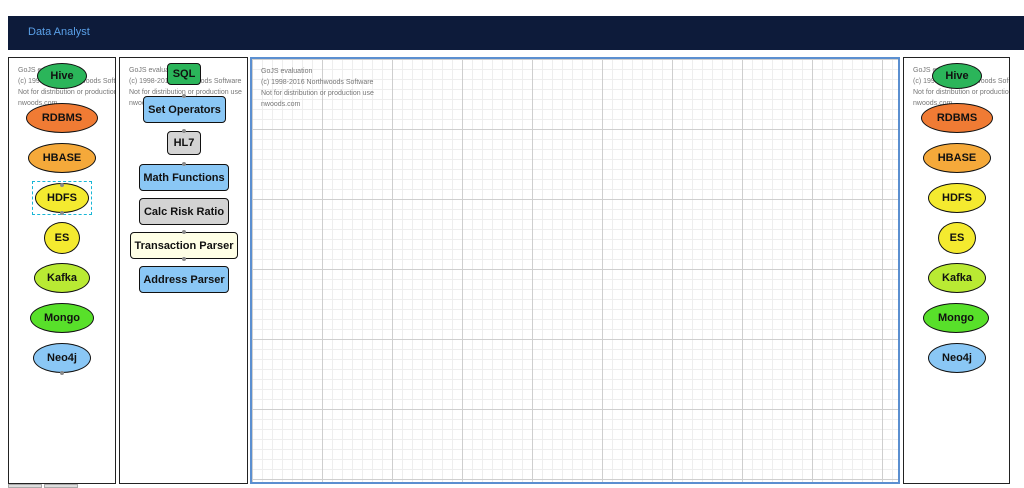  I want to click on top-navbar: Data Analyst, so click(516, 33).